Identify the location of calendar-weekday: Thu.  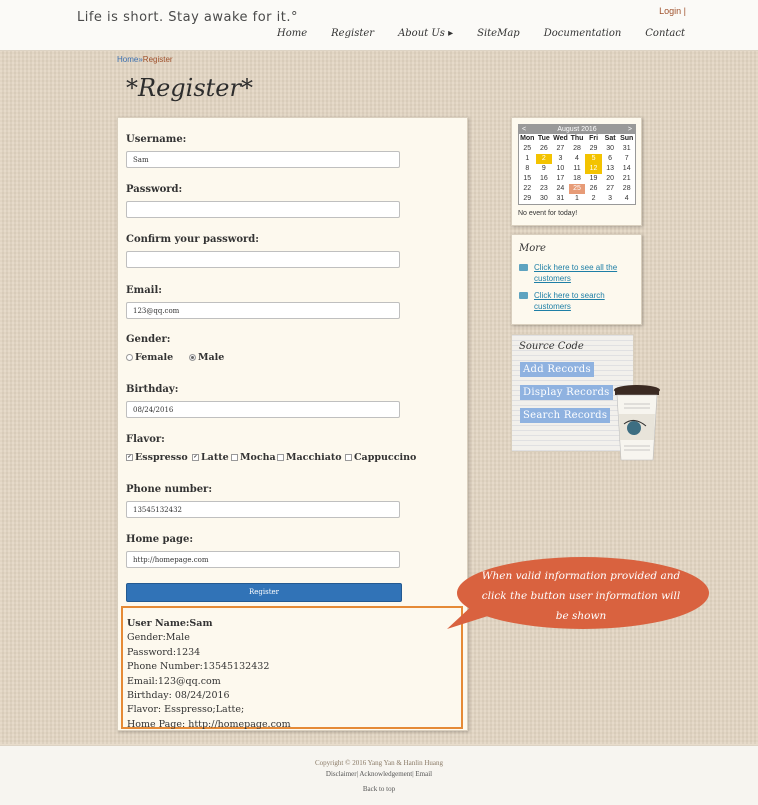
(577, 138).